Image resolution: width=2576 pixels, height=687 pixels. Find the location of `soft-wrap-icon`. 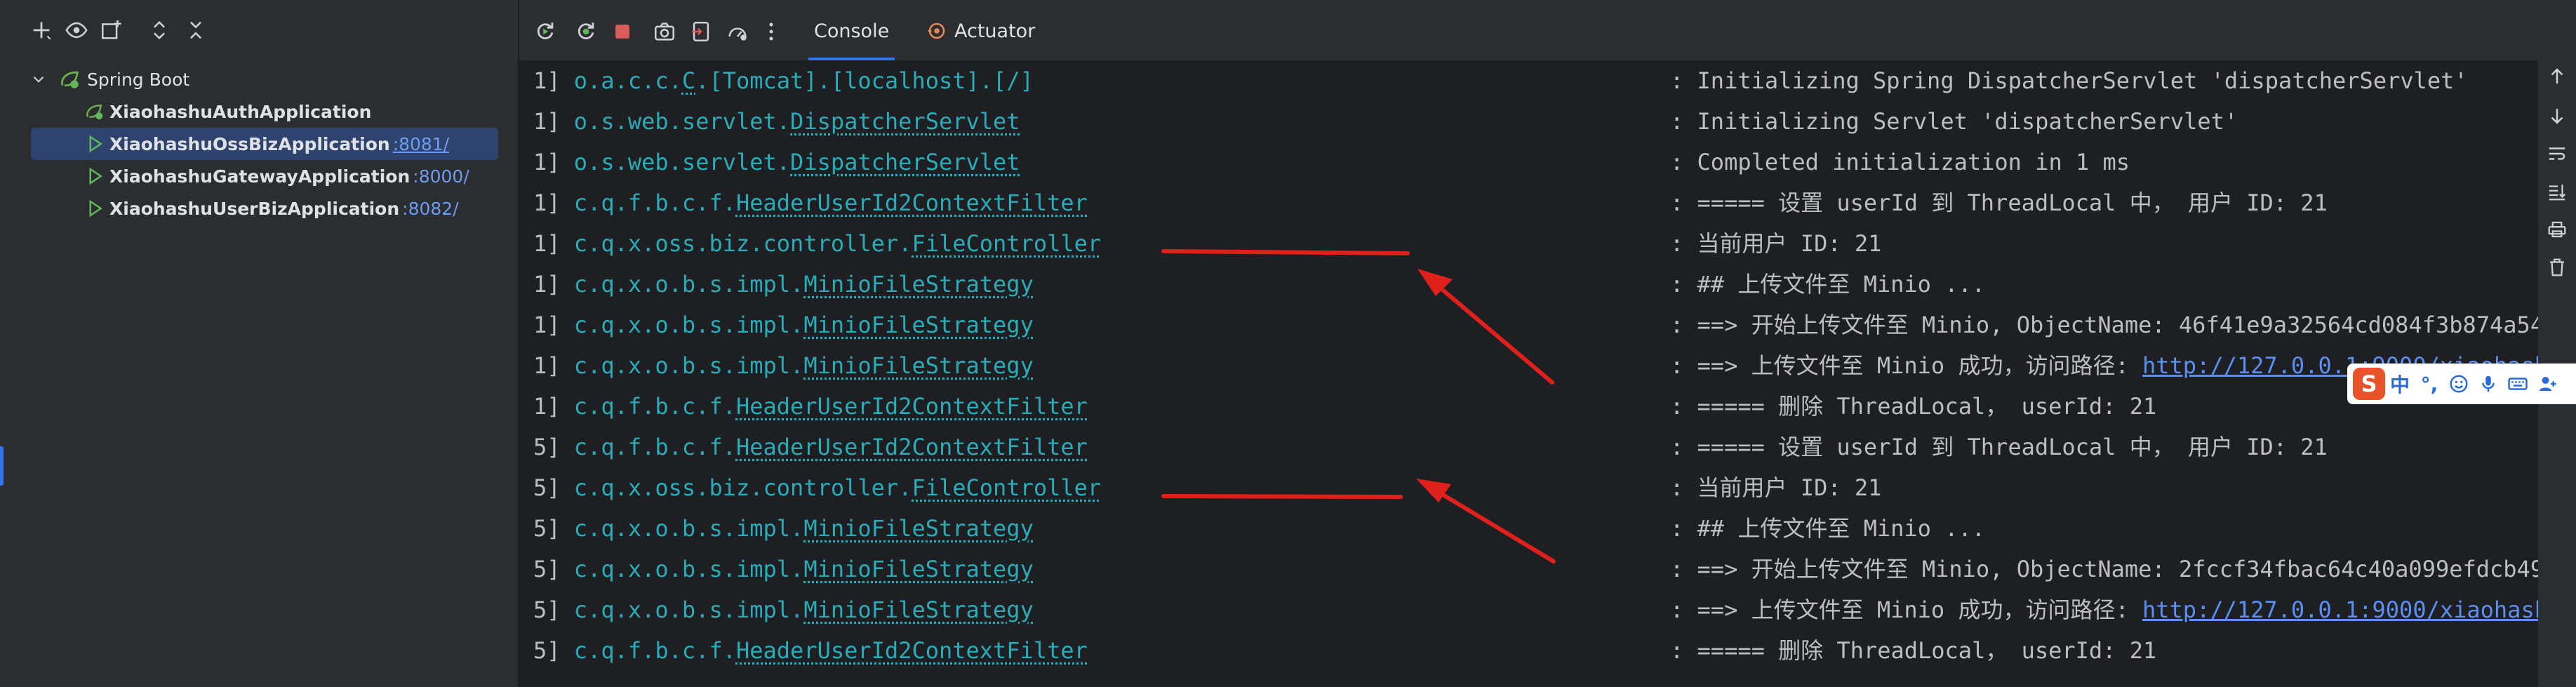

soft-wrap-icon is located at coordinates (2558, 153).